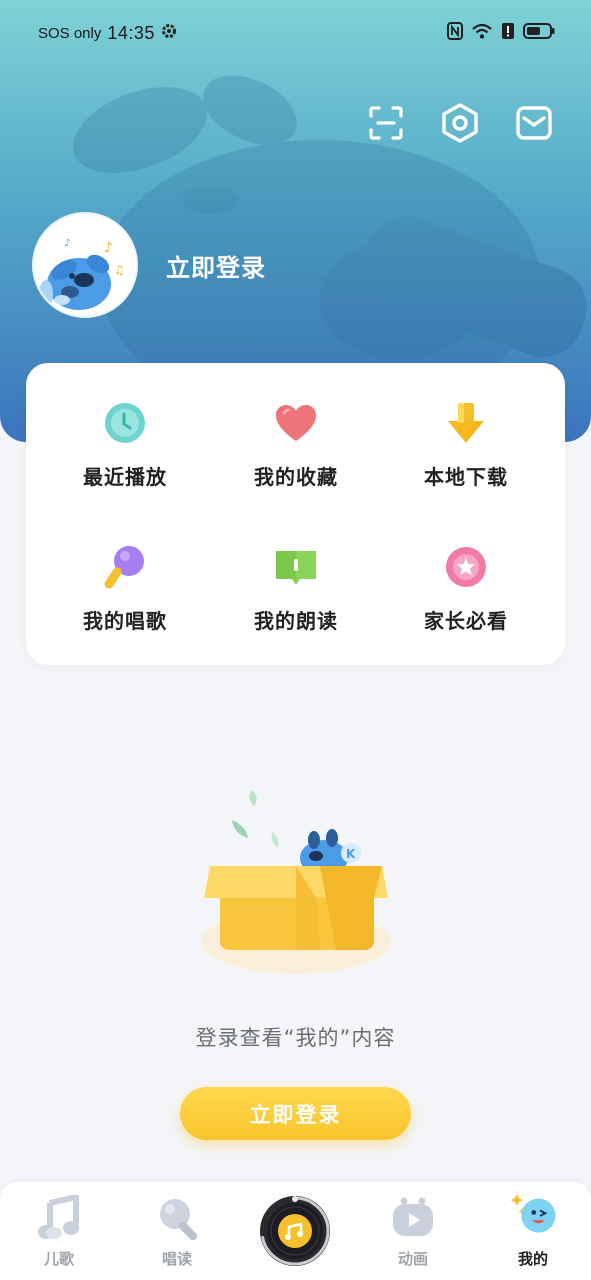  What do you see at coordinates (295, 1038) in the screenshot?
I see `empty-state-message: 登录查看“我的”内容` at bounding box center [295, 1038].